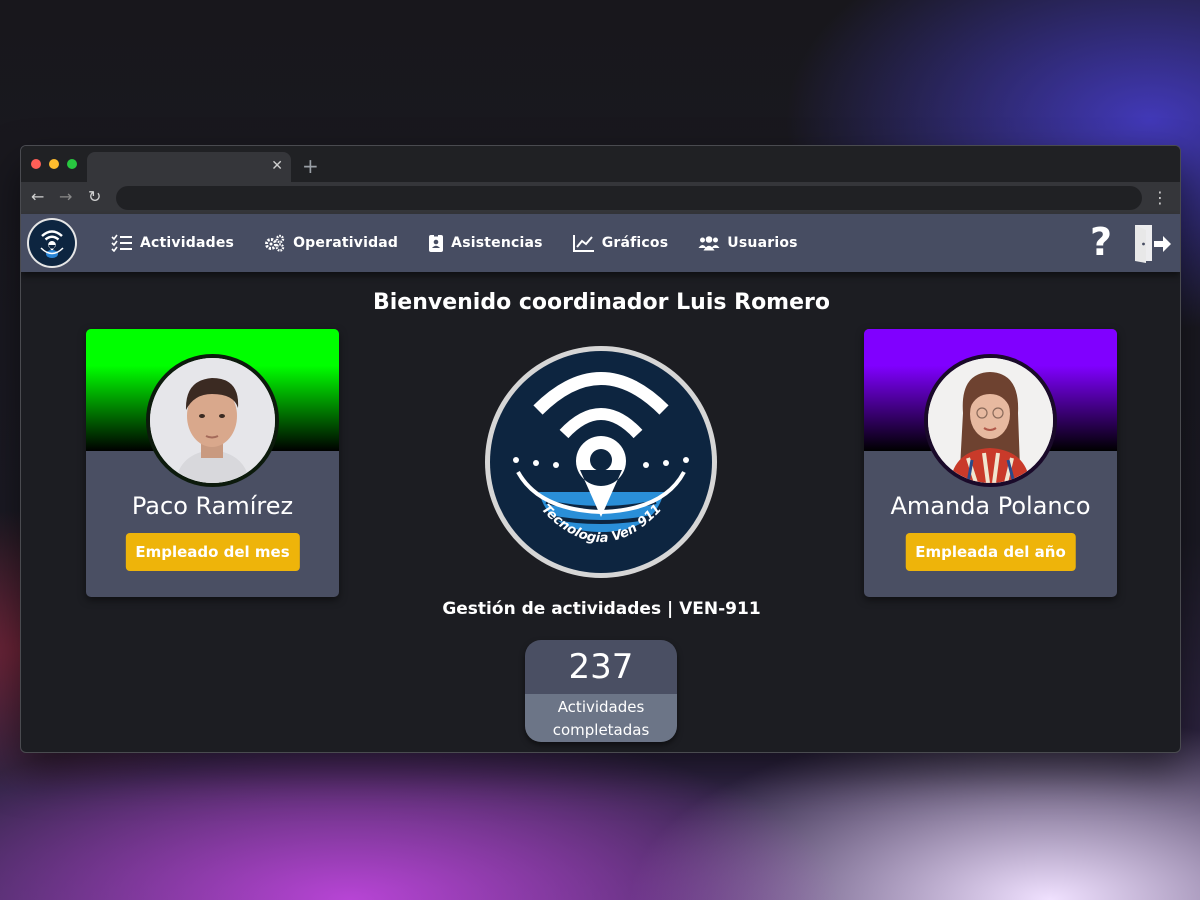  Describe the element at coordinates (497, 243) in the screenshot. I see `nav-asistencias-label: Asistencias` at that location.